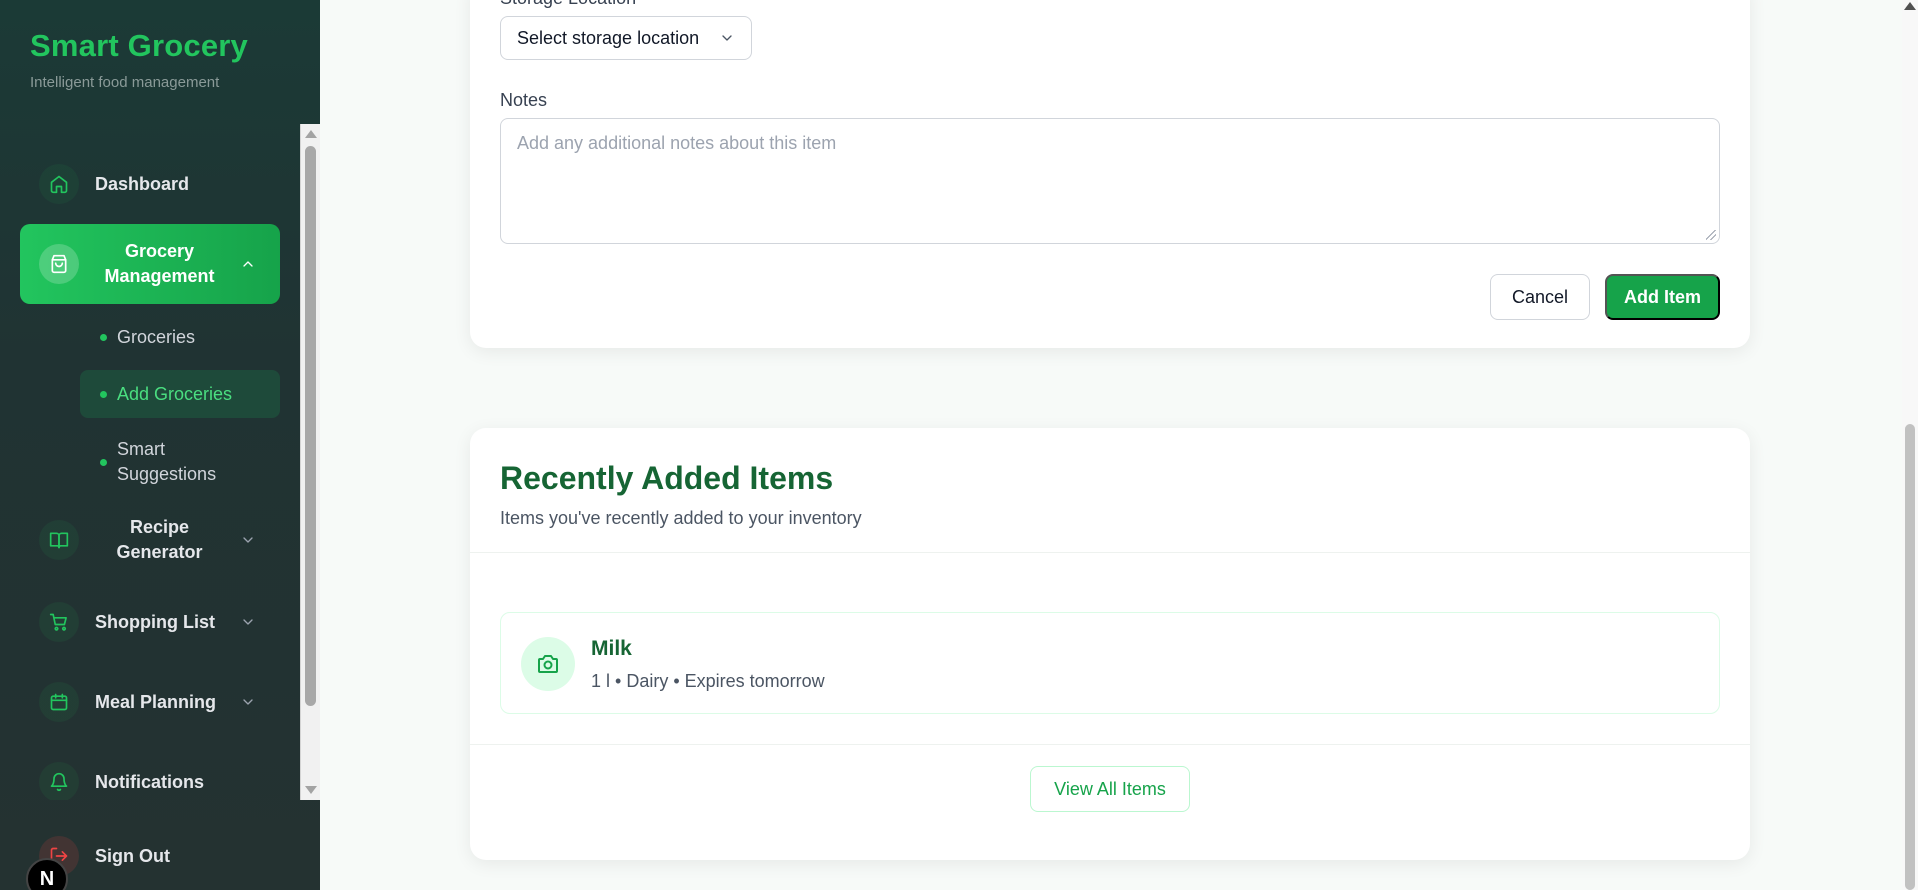  What do you see at coordinates (708, 681) in the screenshot?
I see `item-details: 1 l • Dairy • Expires tomorrow` at bounding box center [708, 681].